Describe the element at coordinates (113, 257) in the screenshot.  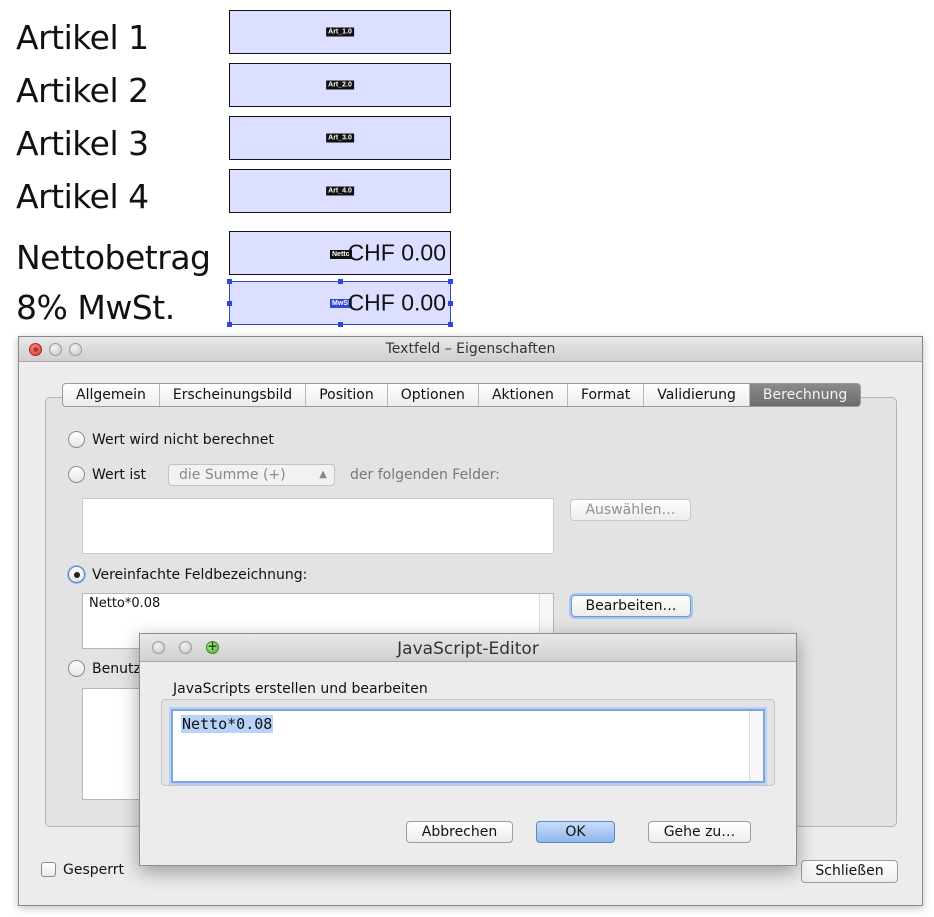
I see `label-nettobetrag: Nettobetrag` at that location.